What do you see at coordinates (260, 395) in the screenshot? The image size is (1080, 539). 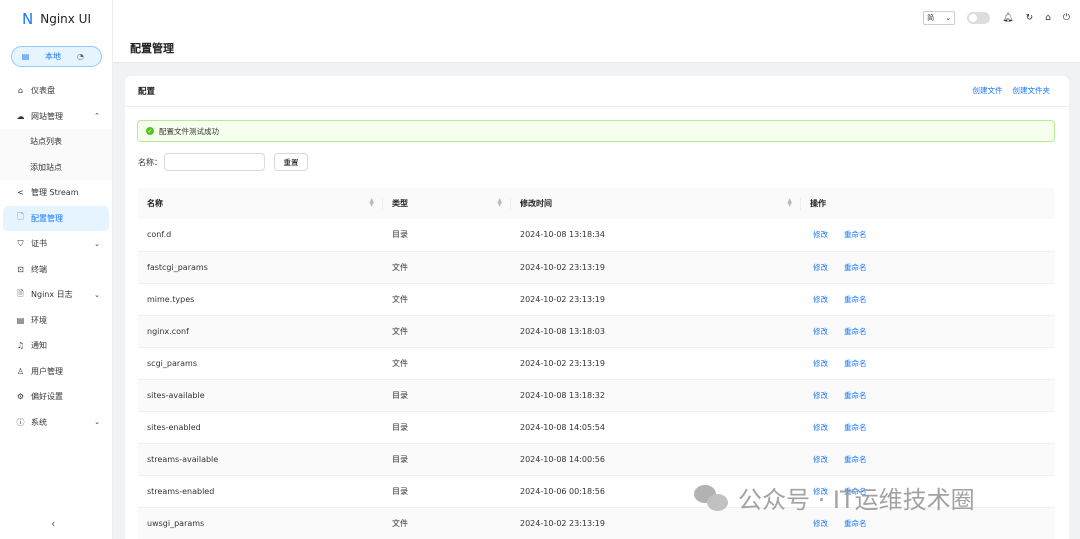 I see `cell-name: sites-available` at bounding box center [260, 395].